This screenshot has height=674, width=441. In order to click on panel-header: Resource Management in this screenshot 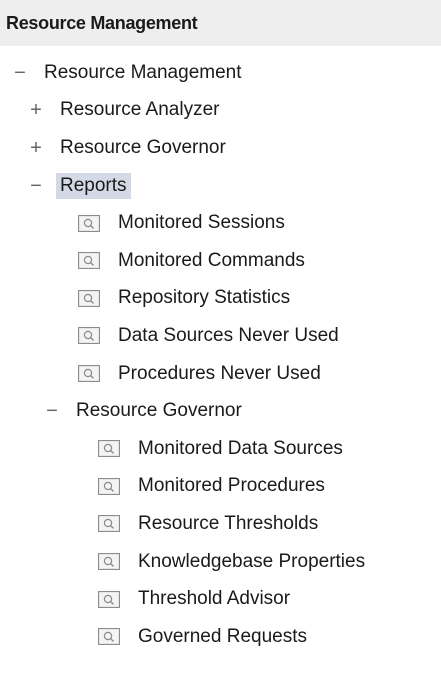, I will do `click(220, 23)`.